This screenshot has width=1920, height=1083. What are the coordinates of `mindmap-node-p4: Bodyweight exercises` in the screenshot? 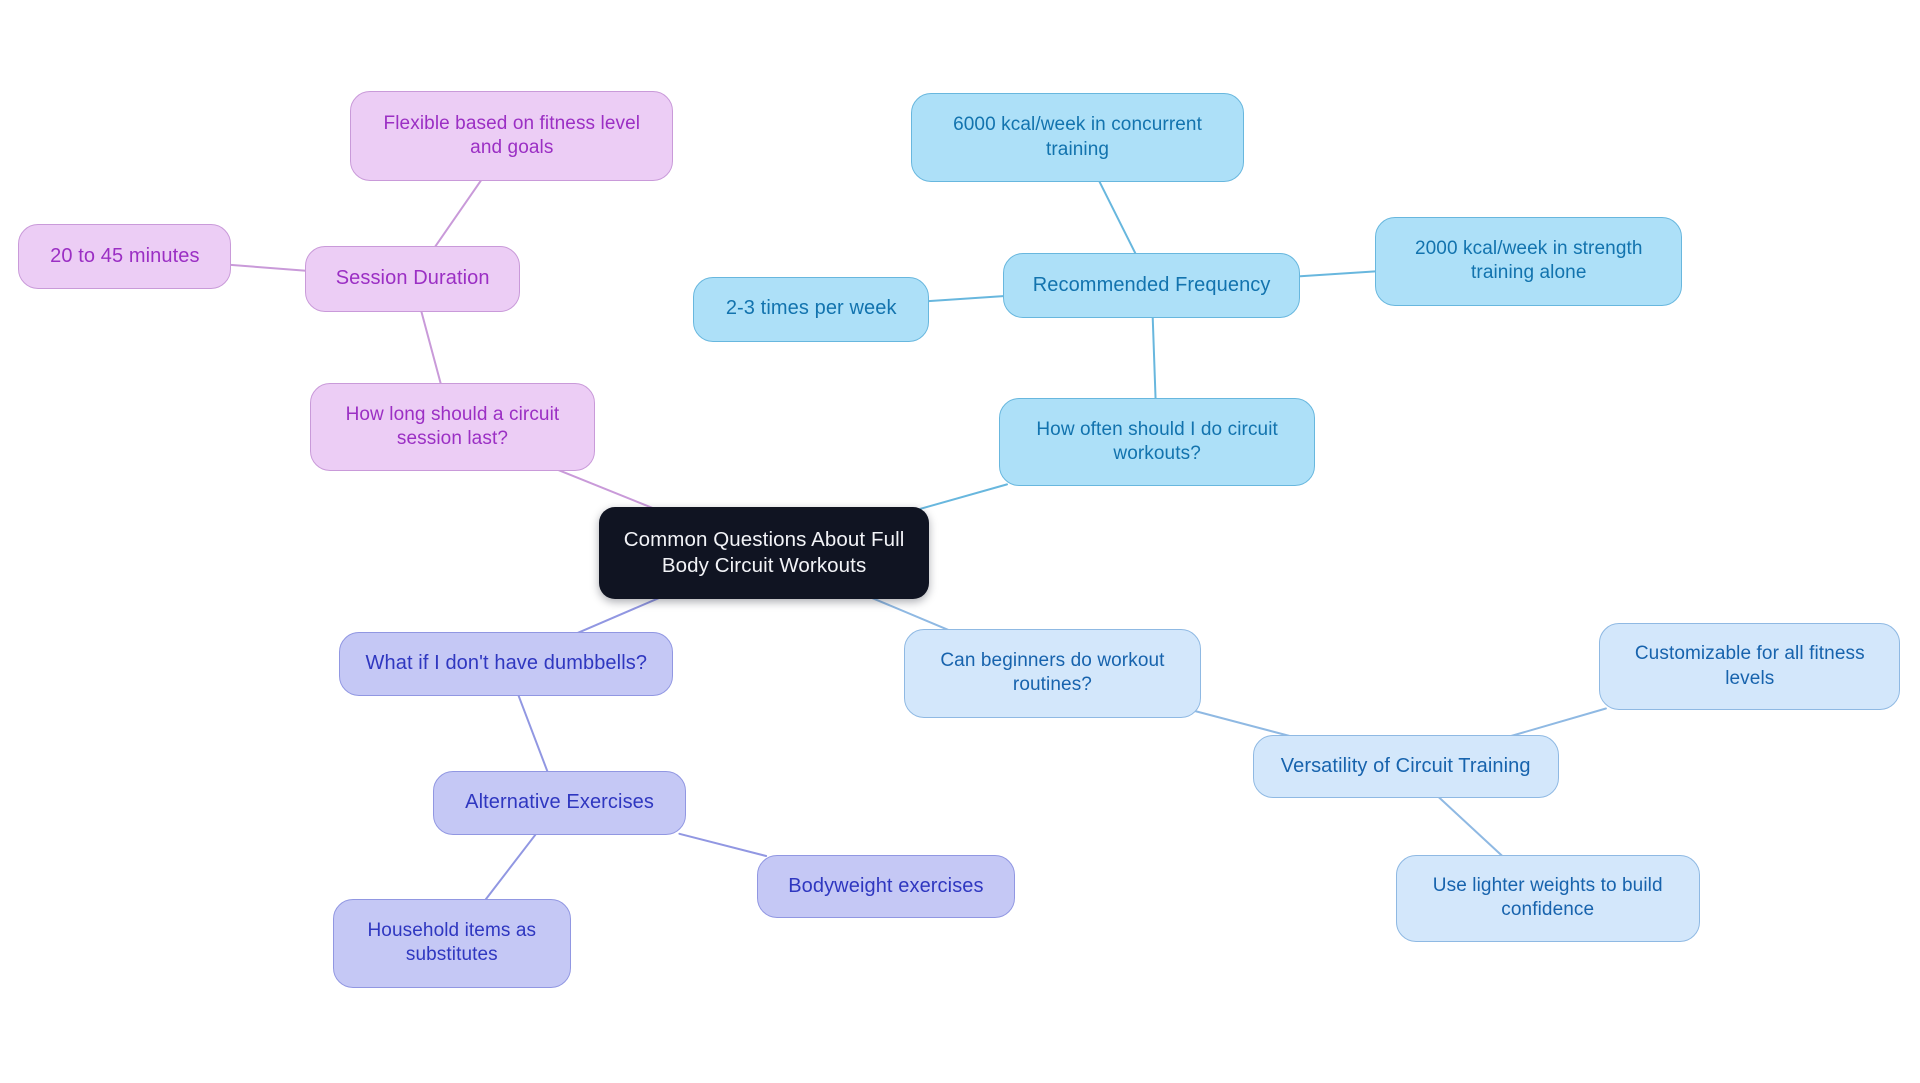 It's located at (886, 886).